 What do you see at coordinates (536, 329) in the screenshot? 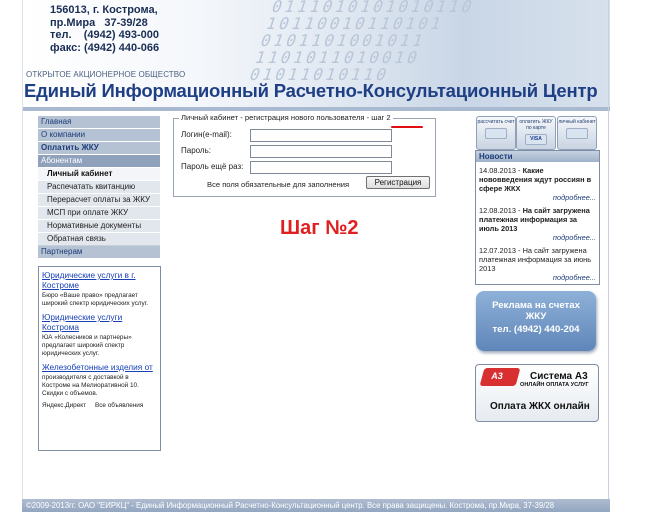
I see `banner-phone: тел. (4942) 440-204` at bounding box center [536, 329].